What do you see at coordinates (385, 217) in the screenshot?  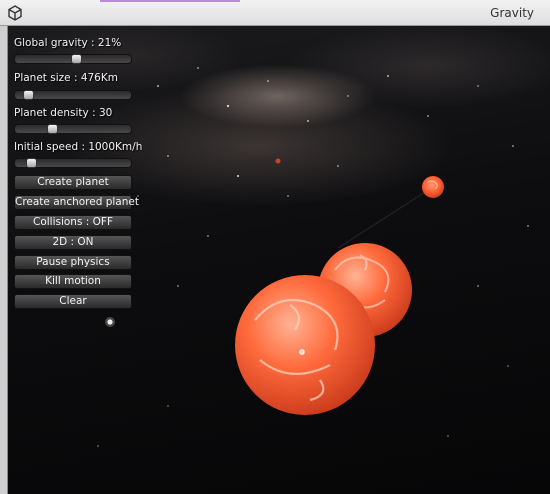 I see `anchor-tether` at bounding box center [385, 217].